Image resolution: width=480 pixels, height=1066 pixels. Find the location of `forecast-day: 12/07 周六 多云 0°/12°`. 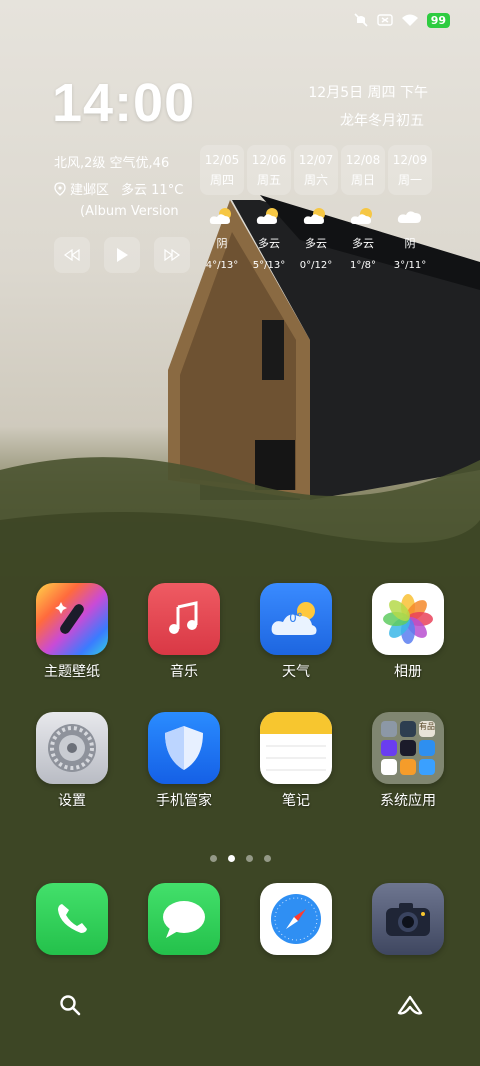

forecast-day: 12/07 周六 多云 0°/12° is located at coordinates (316, 211).